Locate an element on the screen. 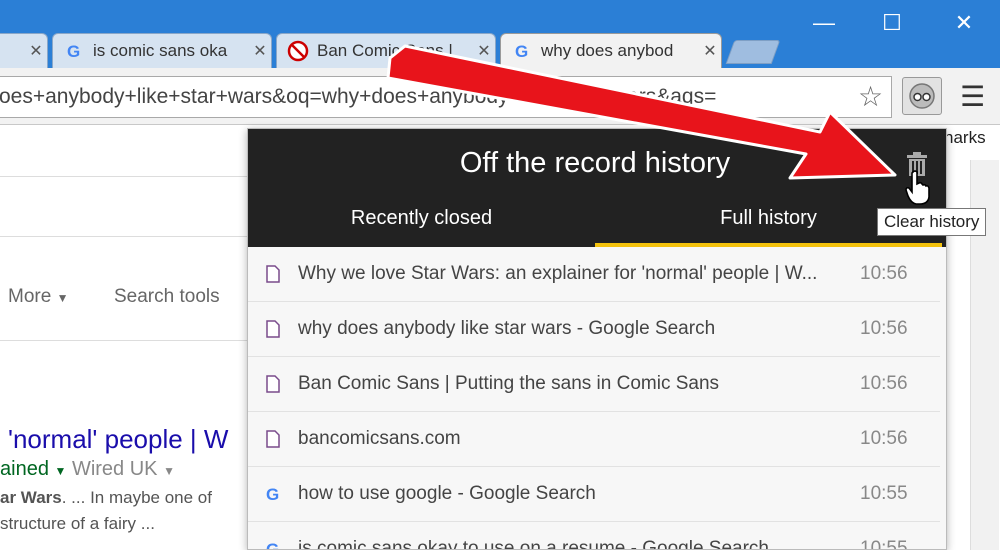 This screenshot has width=1000, height=550. minimize-button: — is located at coordinates (824, 23).